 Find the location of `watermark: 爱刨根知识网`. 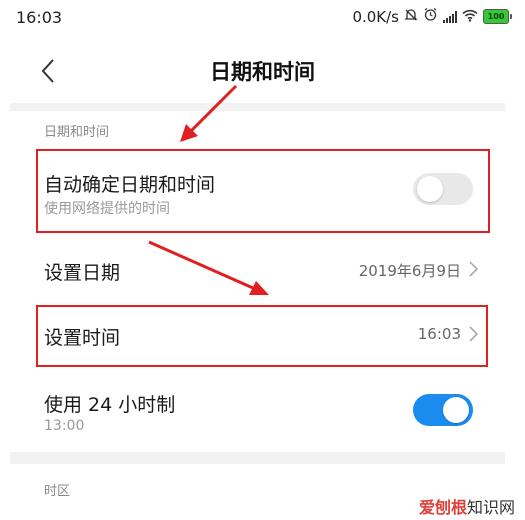

watermark: 爱刨根知识网 is located at coordinates (467, 506).